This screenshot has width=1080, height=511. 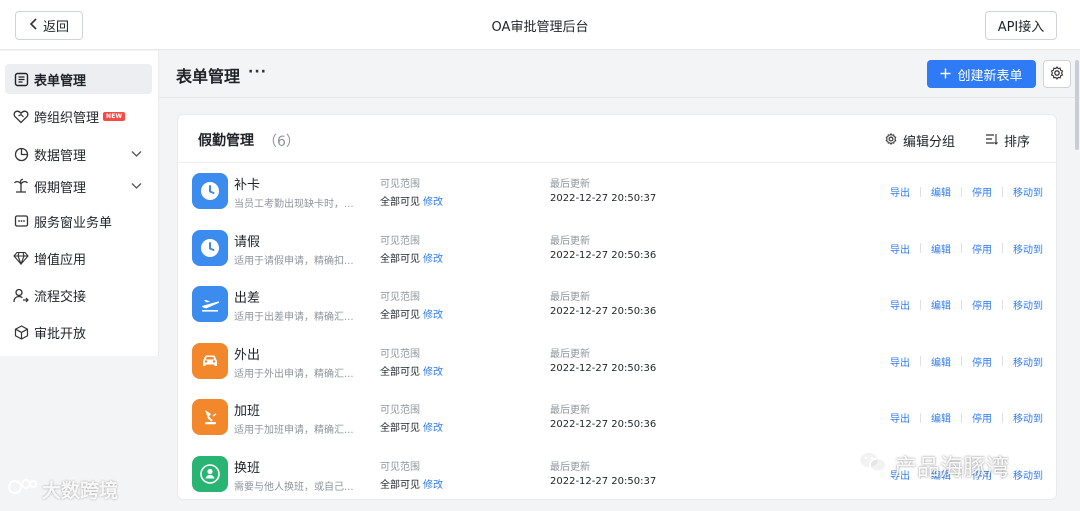 What do you see at coordinates (1077, 105) in the screenshot?
I see `scrollbar` at bounding box center [1077, 105].